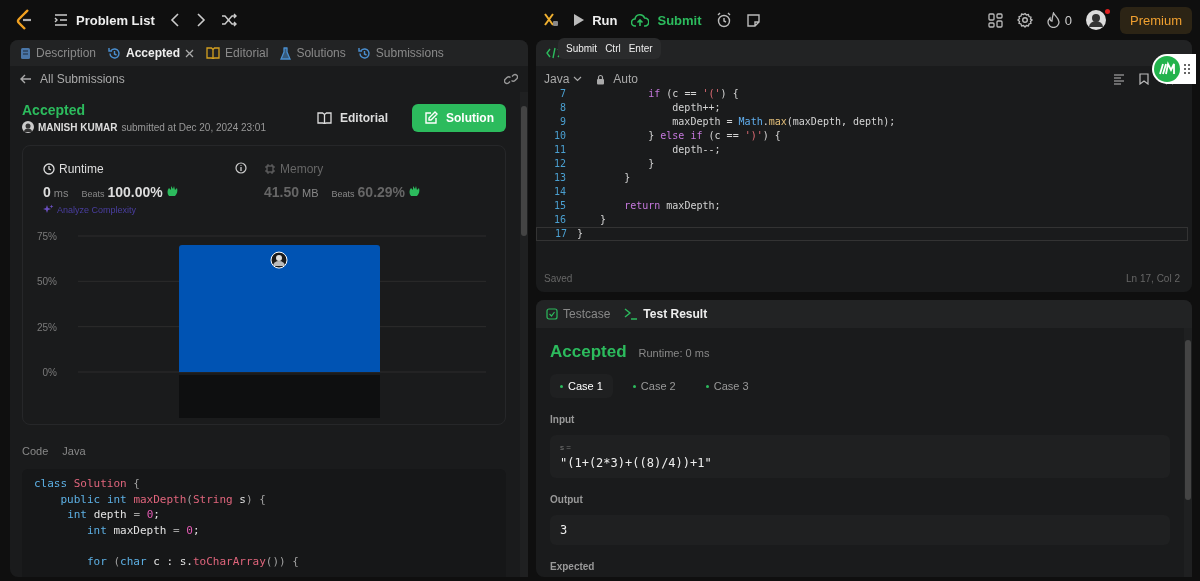 The image size is (1200, 581). I want to click on author-avatar, so click(28, 127).